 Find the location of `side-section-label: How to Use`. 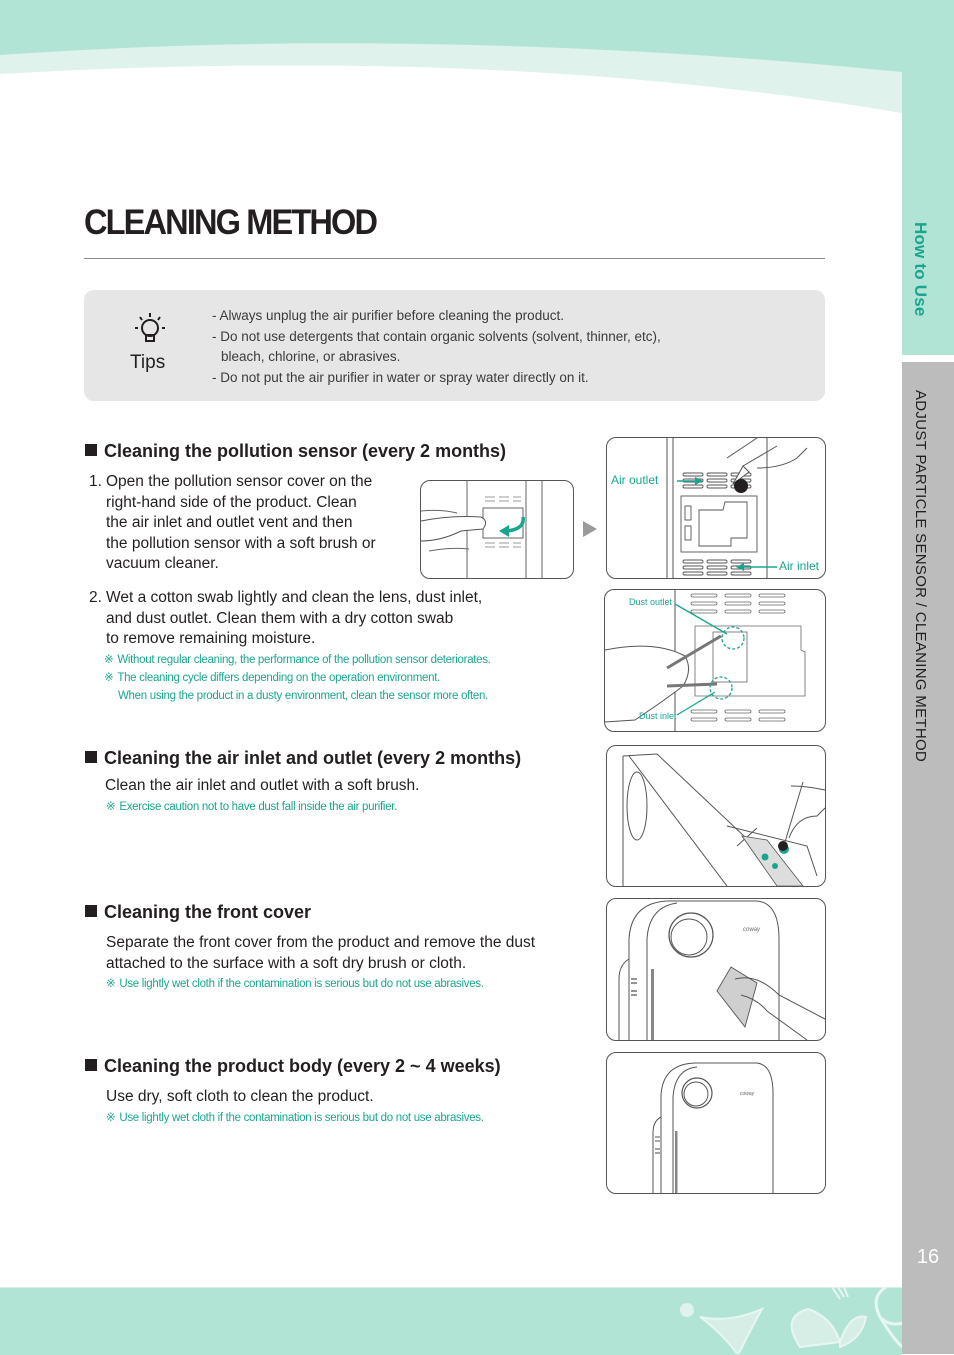

side-section-label: How to Use is located at coordinates (920, 269).